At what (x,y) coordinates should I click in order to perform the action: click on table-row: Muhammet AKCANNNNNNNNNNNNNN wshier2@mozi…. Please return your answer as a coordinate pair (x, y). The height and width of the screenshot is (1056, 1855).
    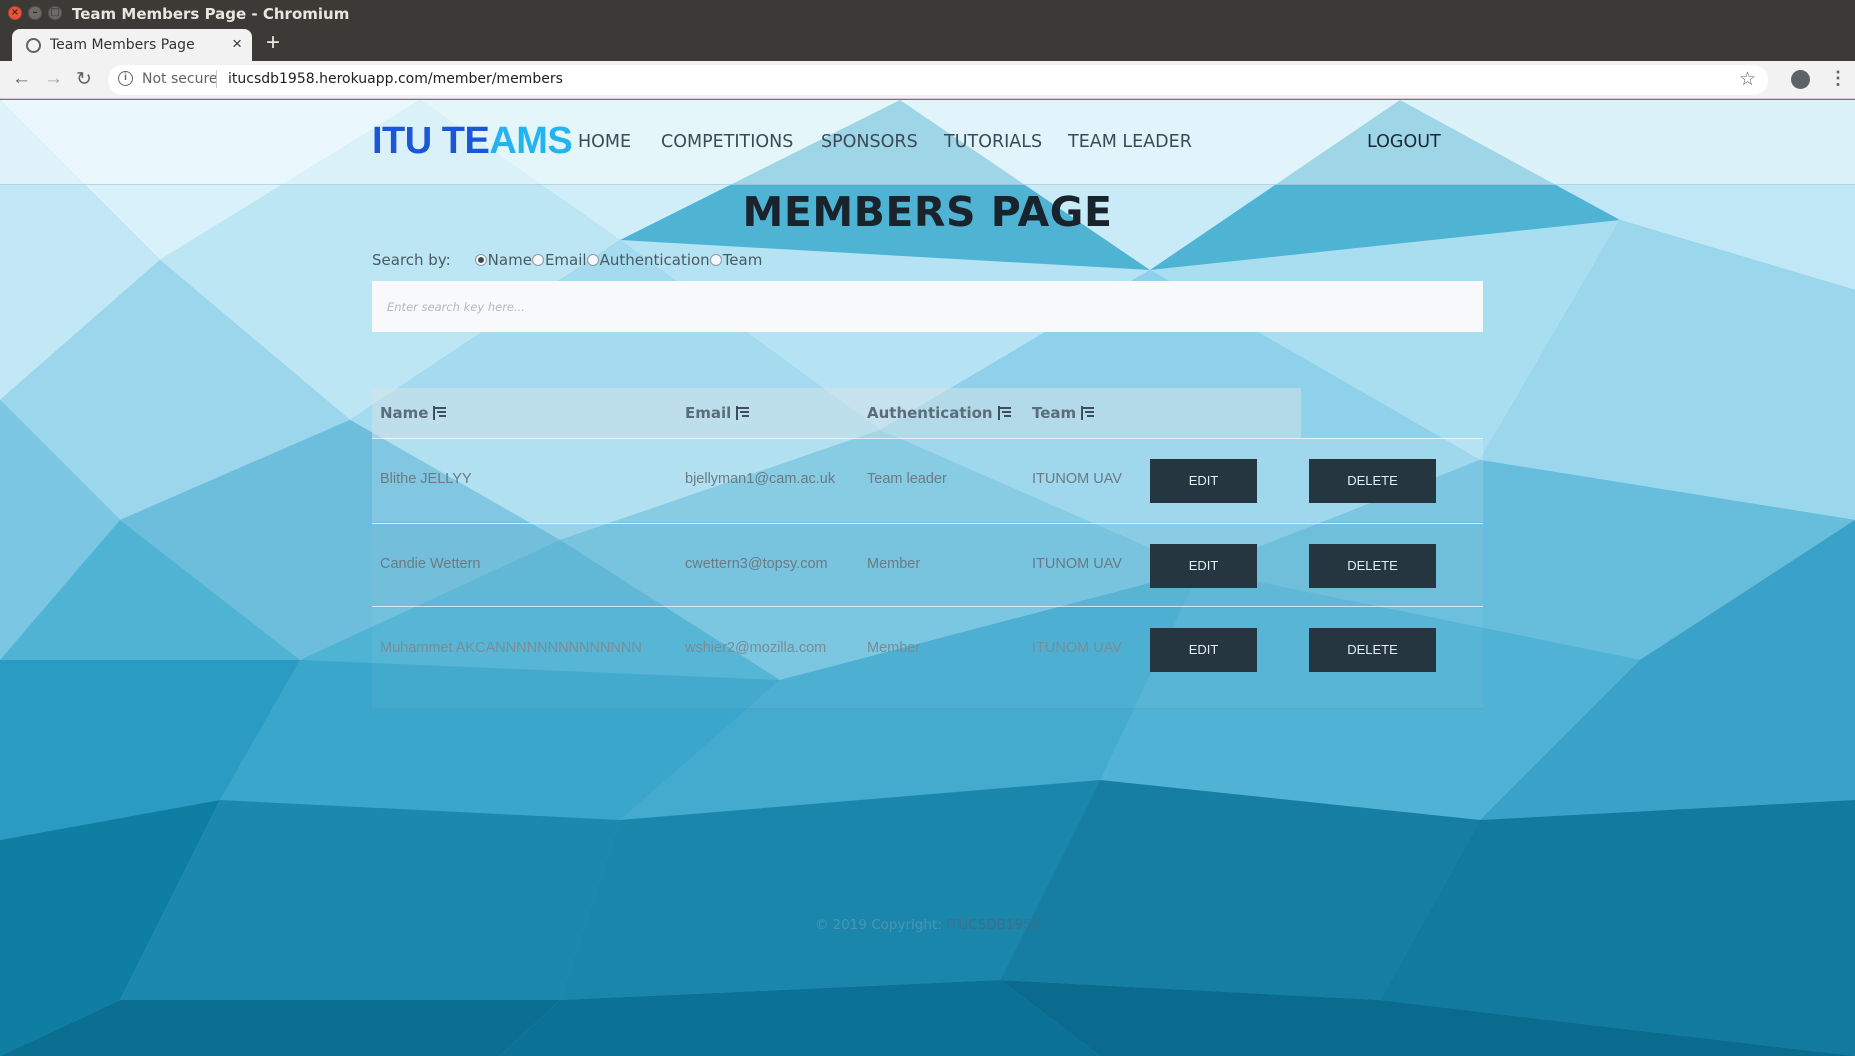
    Looking at the image, I should click on (927, 658).